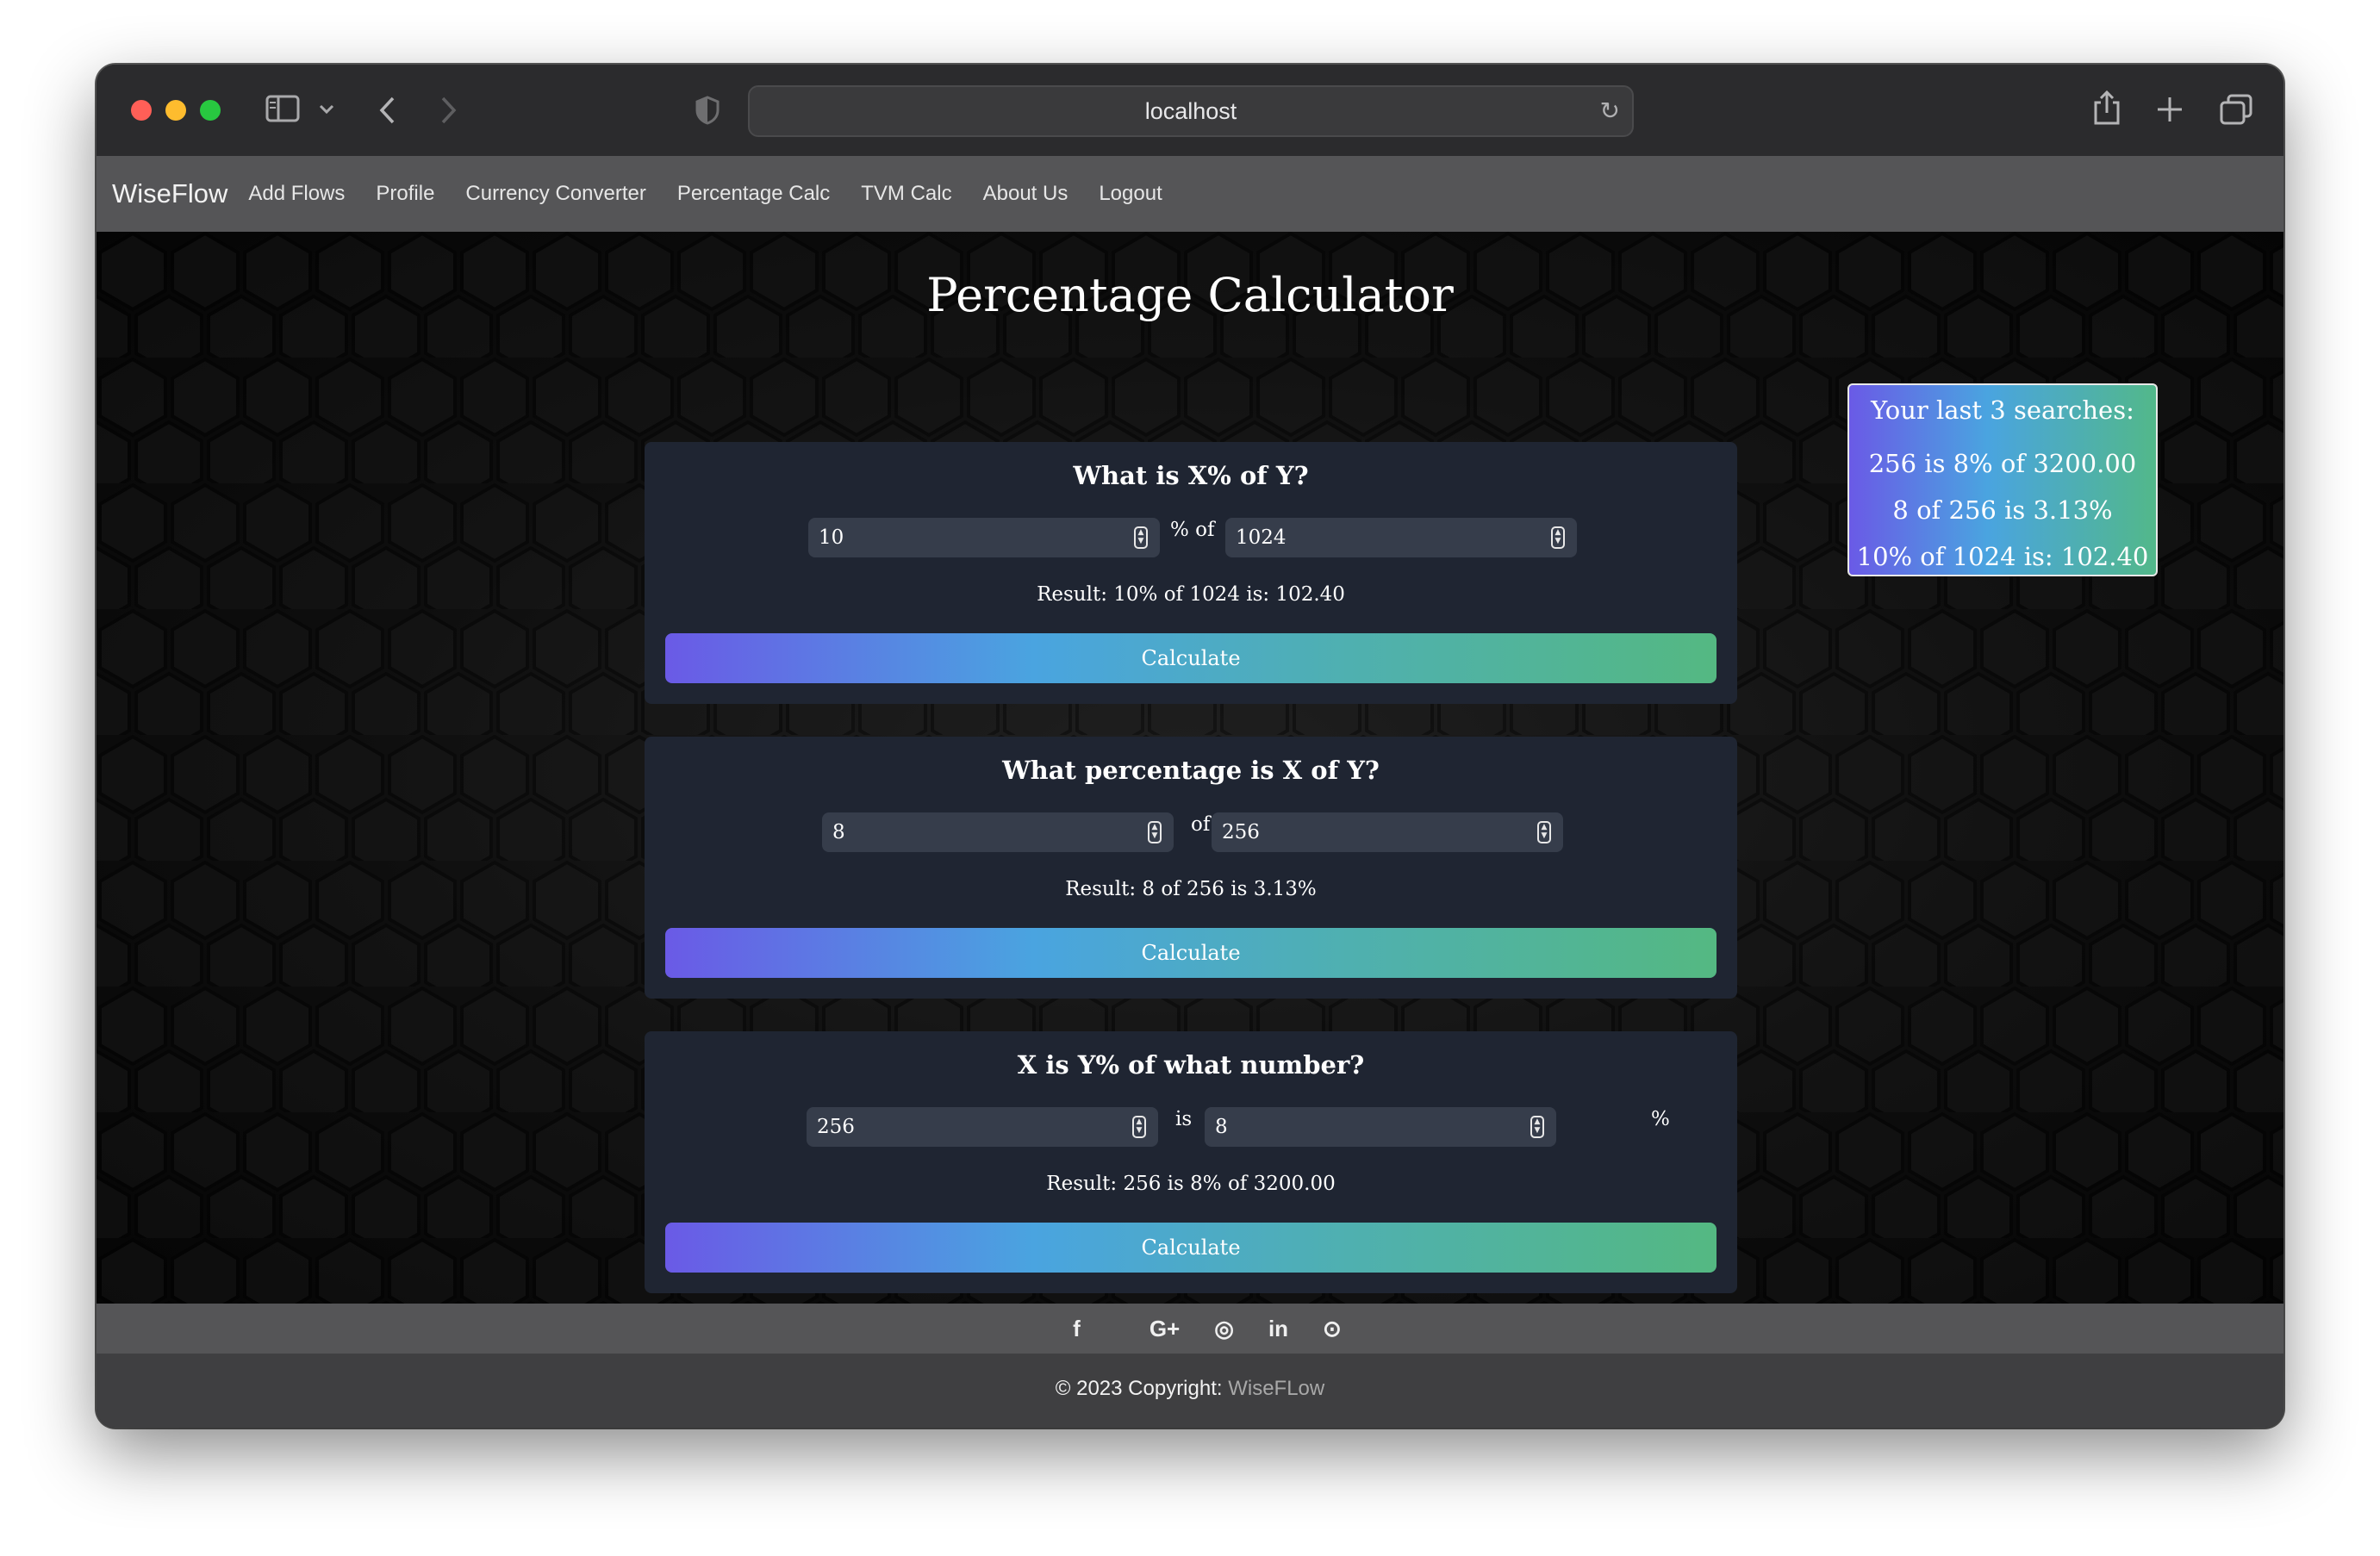 The image size is (2380, 1556). Describe the element at coordinates (2003, 410) in the screenshot. I see `recent-searches-title: Your last 3 searches:` at that location.